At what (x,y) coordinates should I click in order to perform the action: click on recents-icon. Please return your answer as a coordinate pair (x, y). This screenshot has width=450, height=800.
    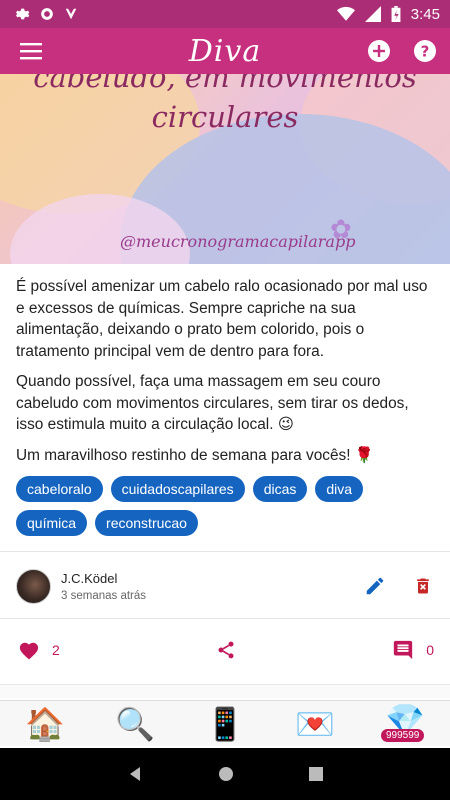
    Looking at the image, I should click on (315, 774).